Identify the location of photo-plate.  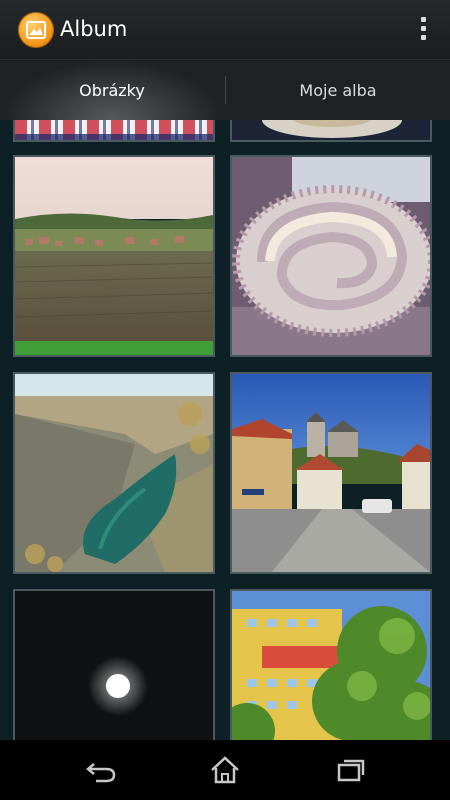
(331, 131).